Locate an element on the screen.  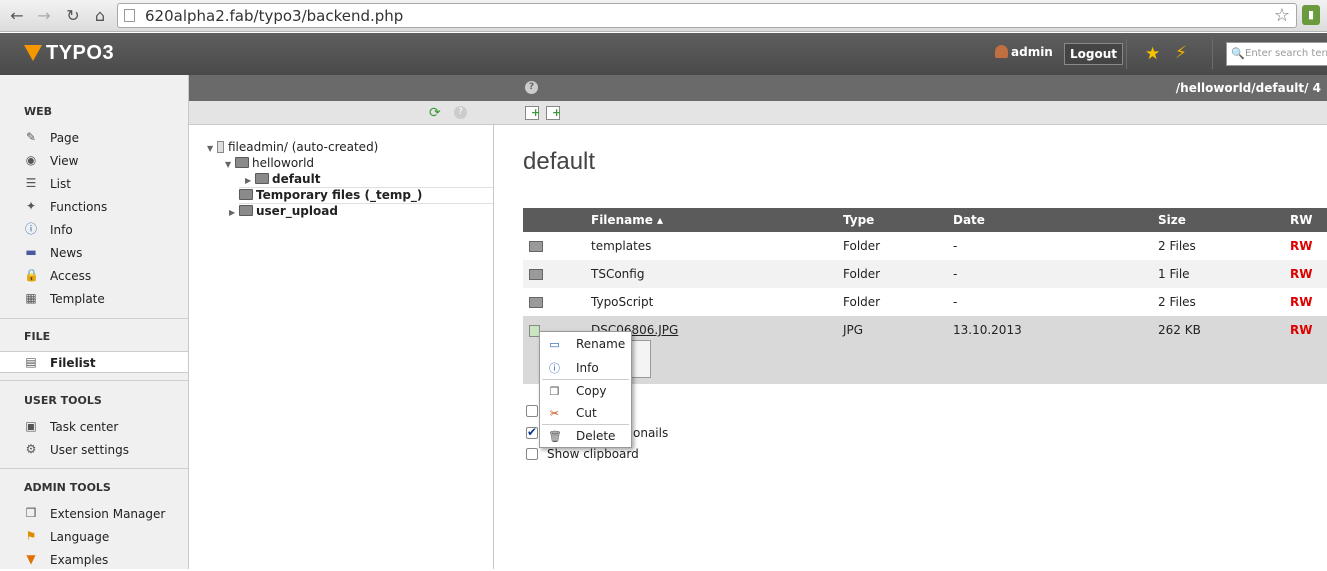
cell-filename: templates is located at coordinates (621, 246).